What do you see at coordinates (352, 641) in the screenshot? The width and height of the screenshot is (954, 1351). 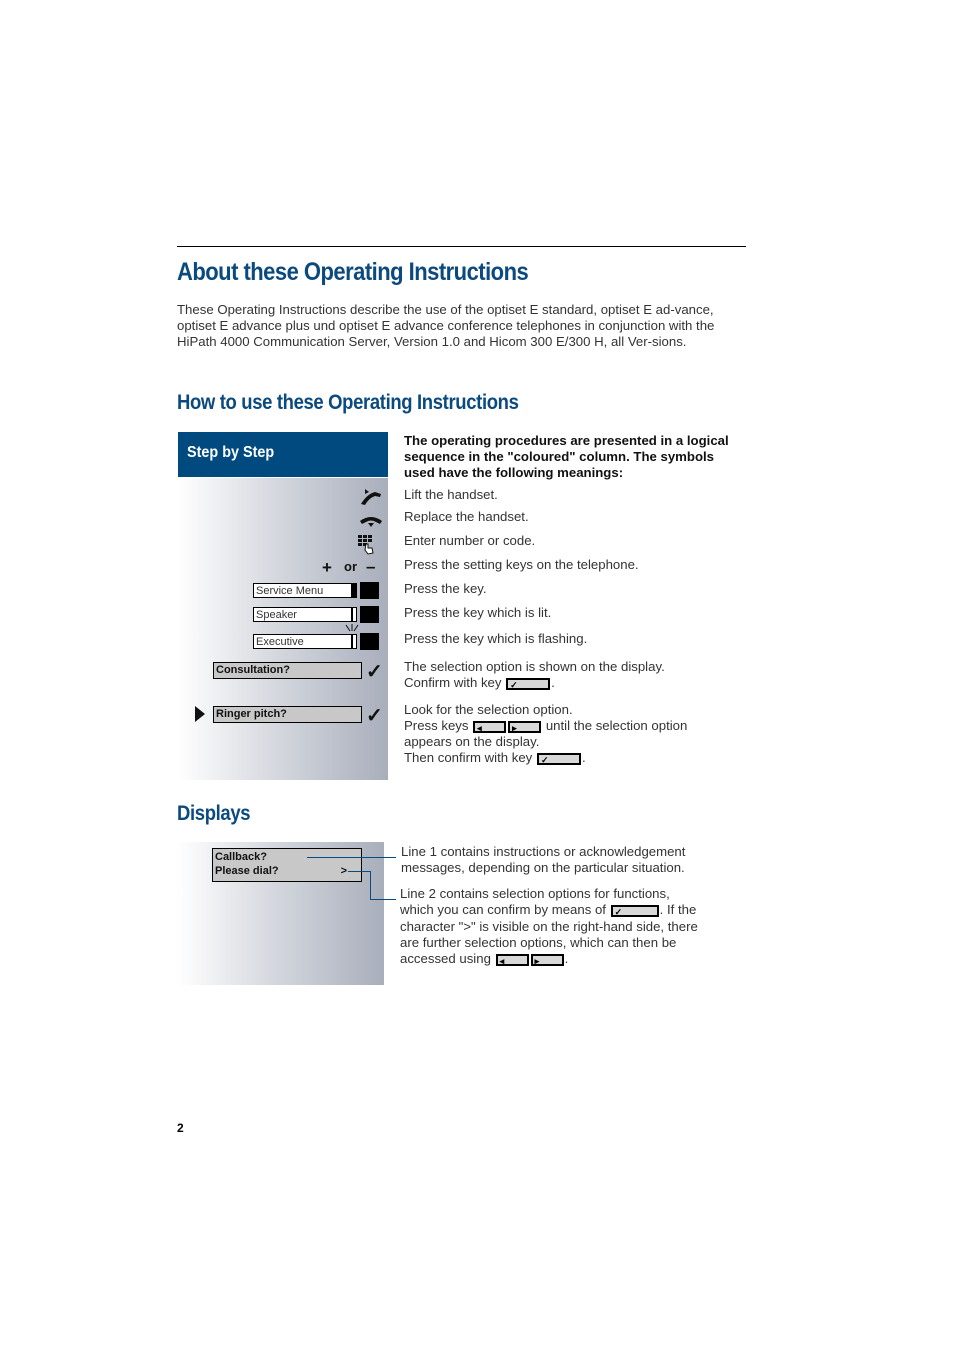 I see `key-led-flashing` at bounding box center [352, 641].